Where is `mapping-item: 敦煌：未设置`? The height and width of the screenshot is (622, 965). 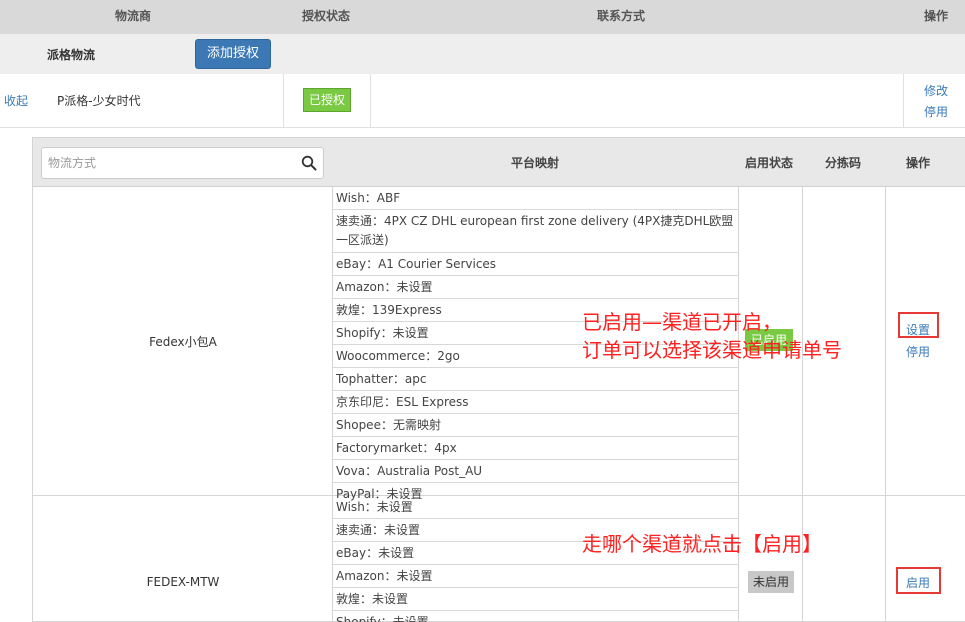
mapping-item: 敦煌：未设置 is located at coordinates (535, 599).